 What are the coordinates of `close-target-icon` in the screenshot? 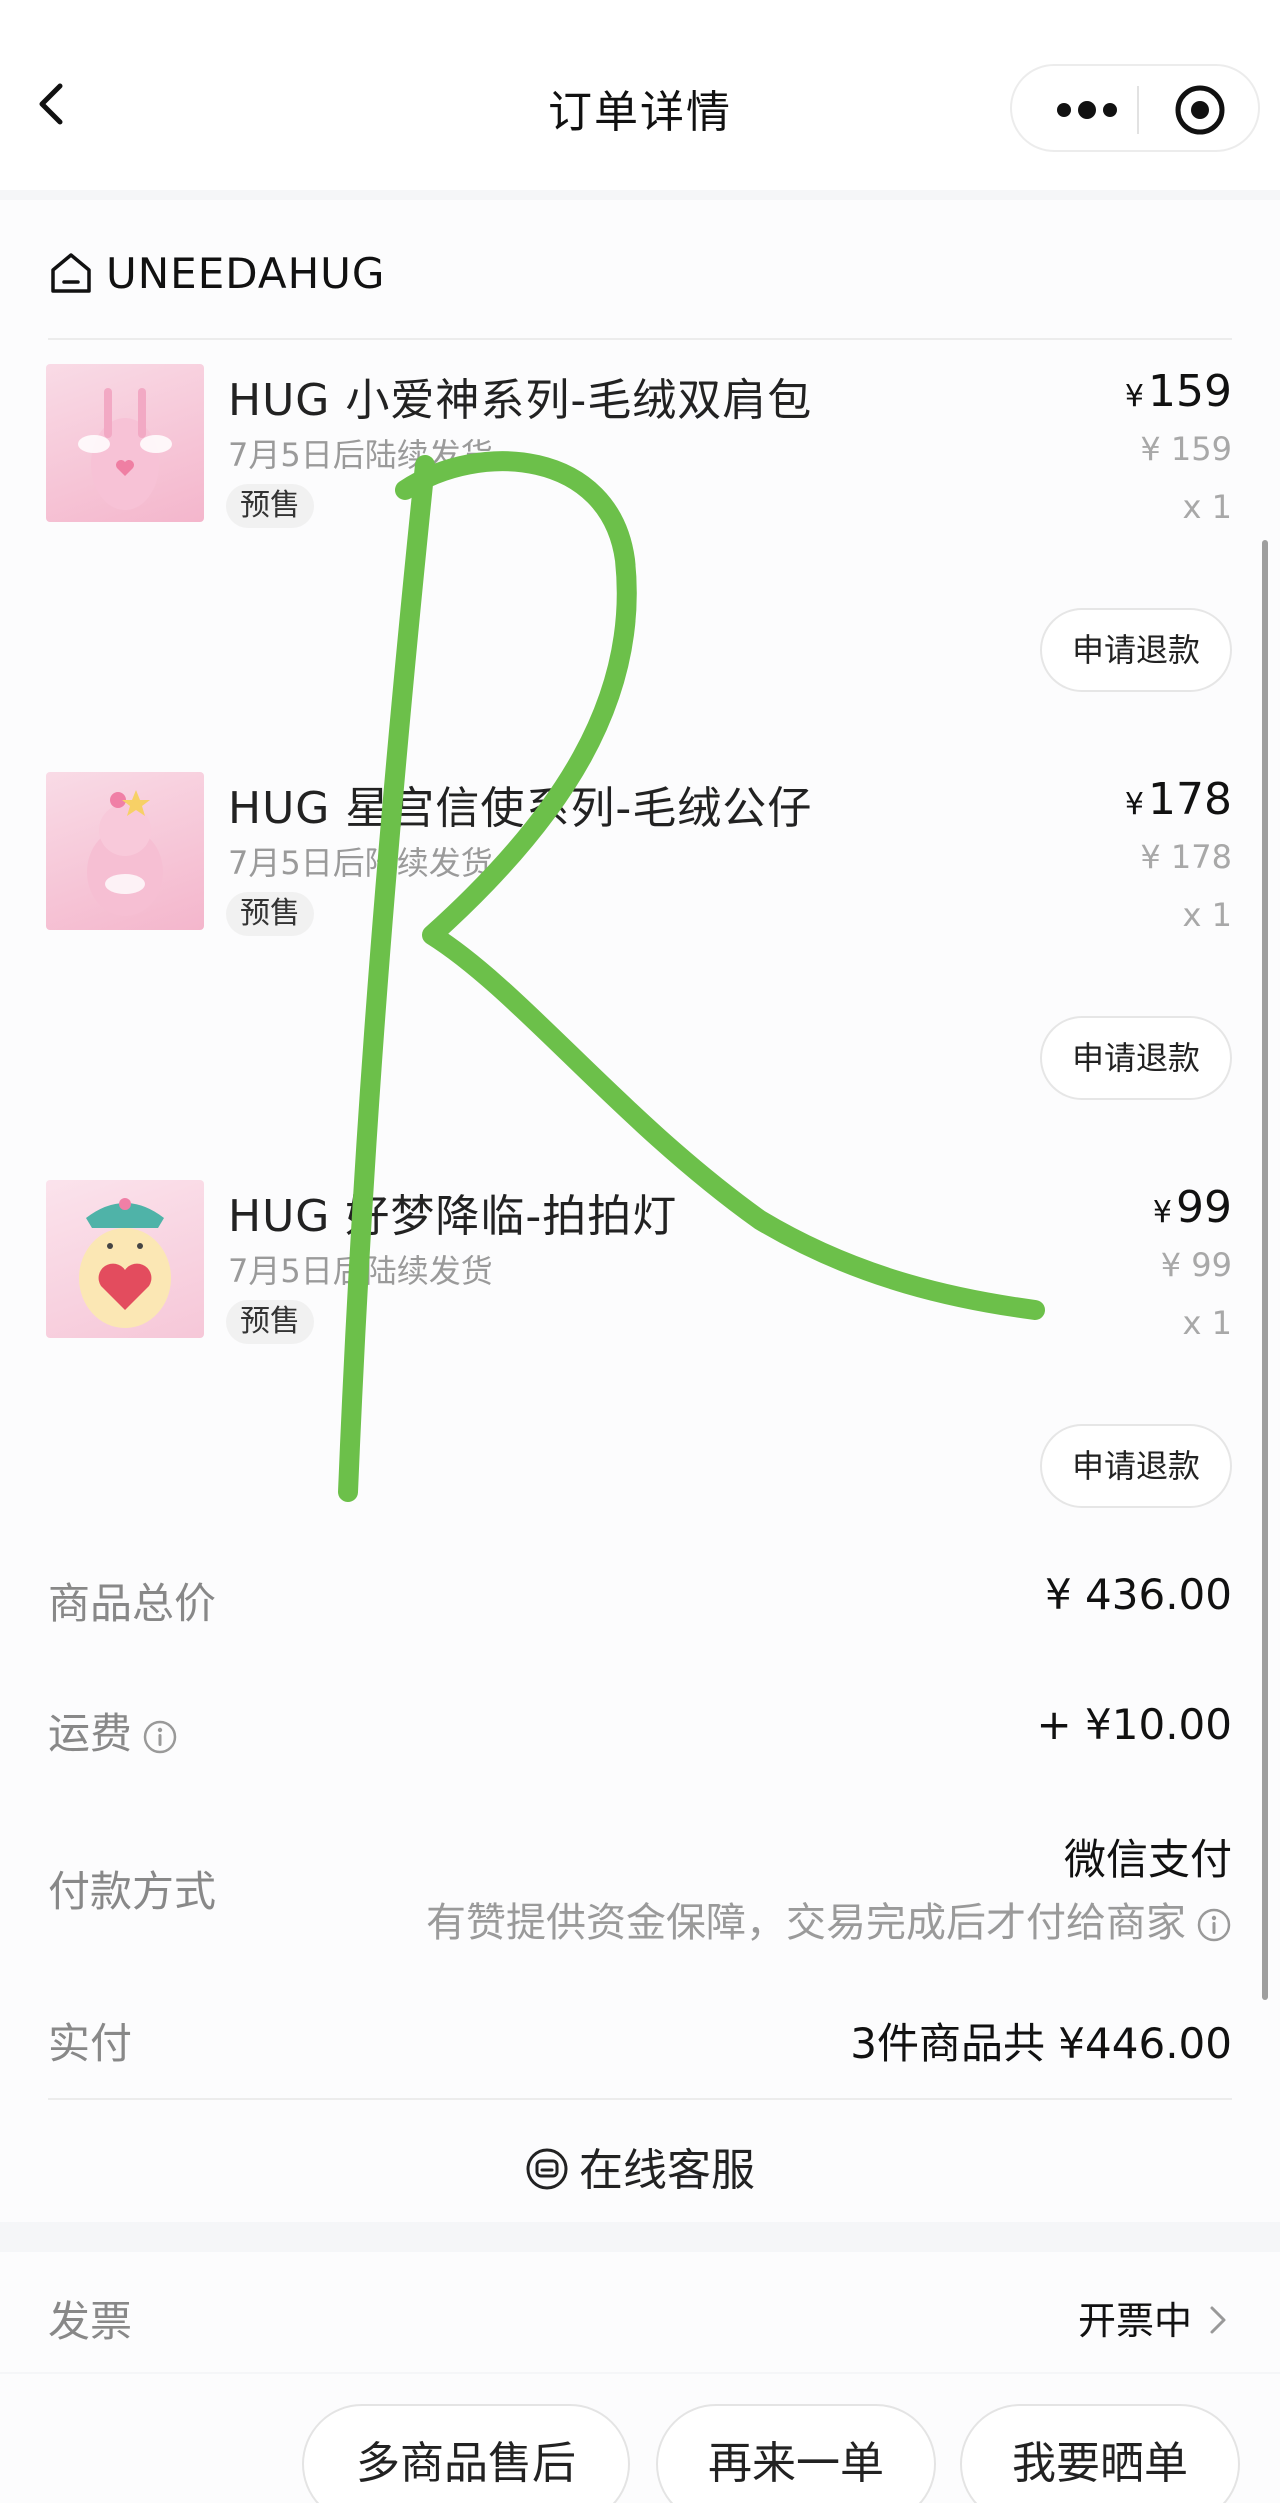 It's located at (1200, 110).